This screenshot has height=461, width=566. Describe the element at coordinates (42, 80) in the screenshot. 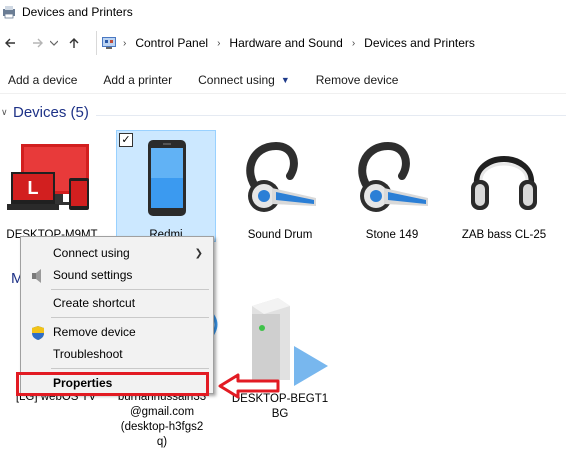

I see `add-device-button: Add a device` at that location.